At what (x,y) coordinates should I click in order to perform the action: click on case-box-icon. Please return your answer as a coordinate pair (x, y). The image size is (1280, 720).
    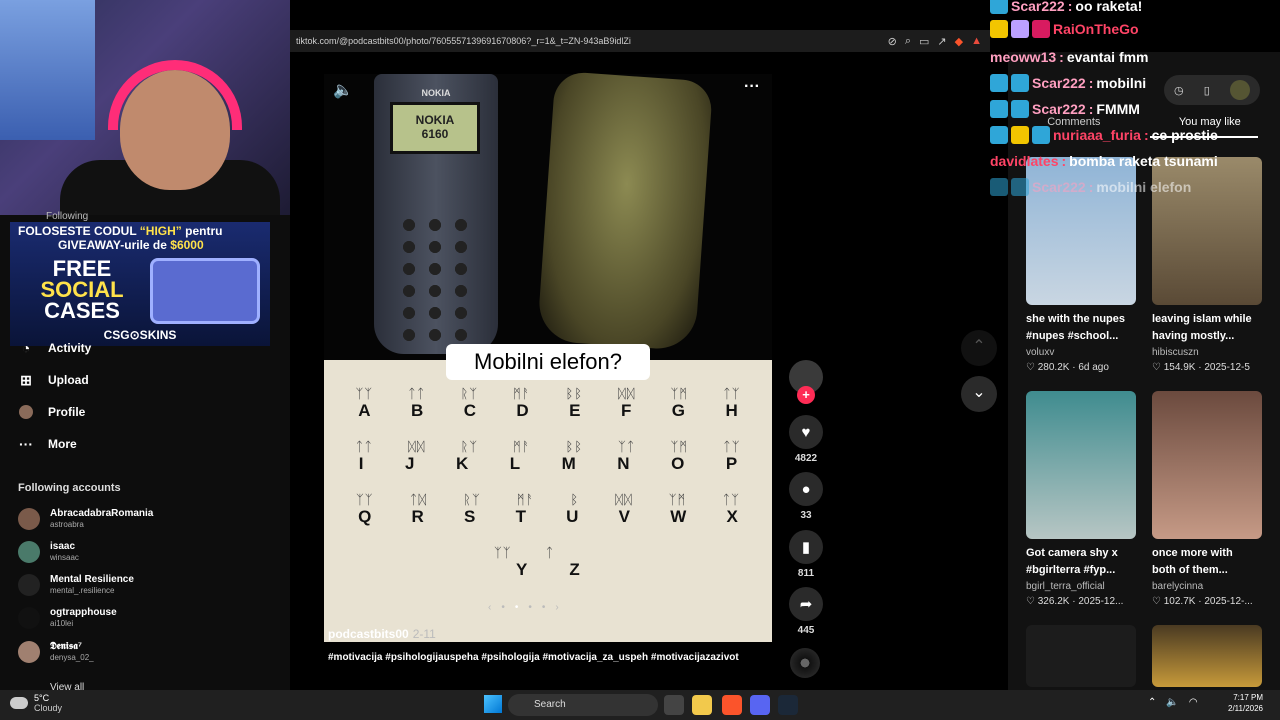
    Looking at the image, I should click on (205, 291).